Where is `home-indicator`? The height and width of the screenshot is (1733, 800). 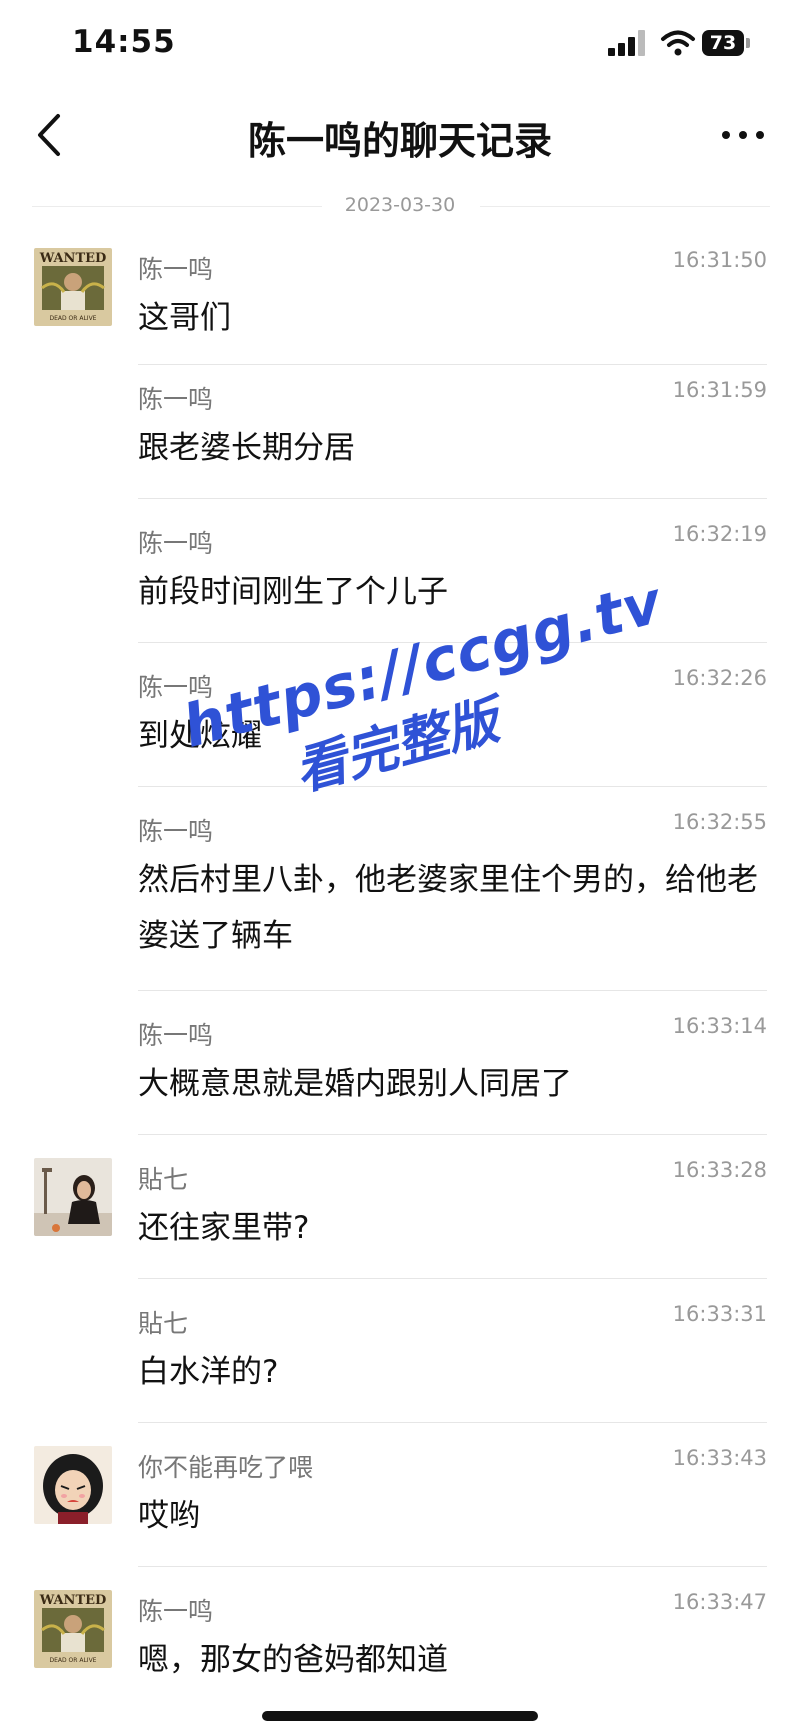
home-indicator is located at coordinates (400, 1716).